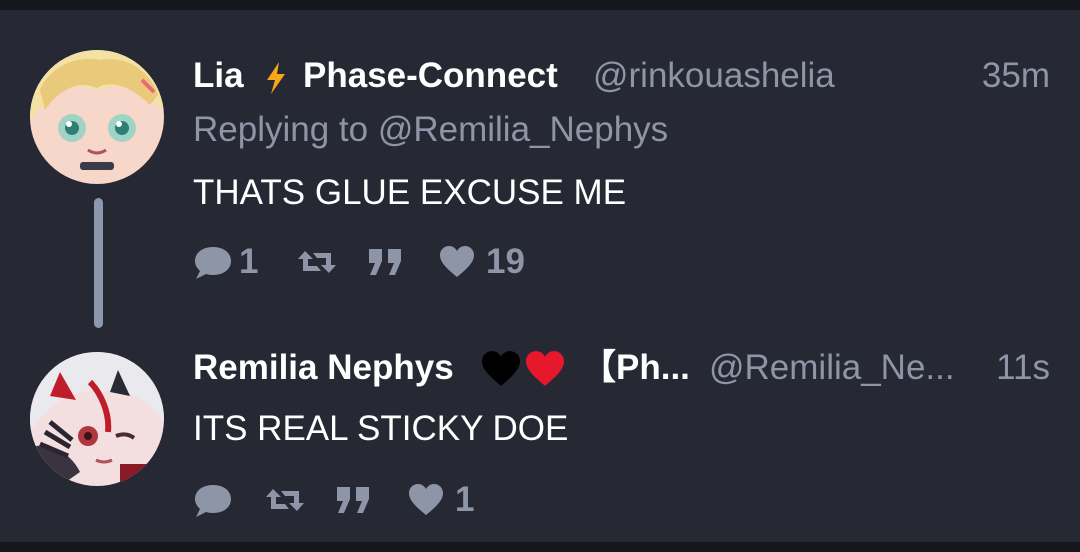 The image size is (1080, 552). I want to click on display-name: Remilia Nephys, so click(323, 368).